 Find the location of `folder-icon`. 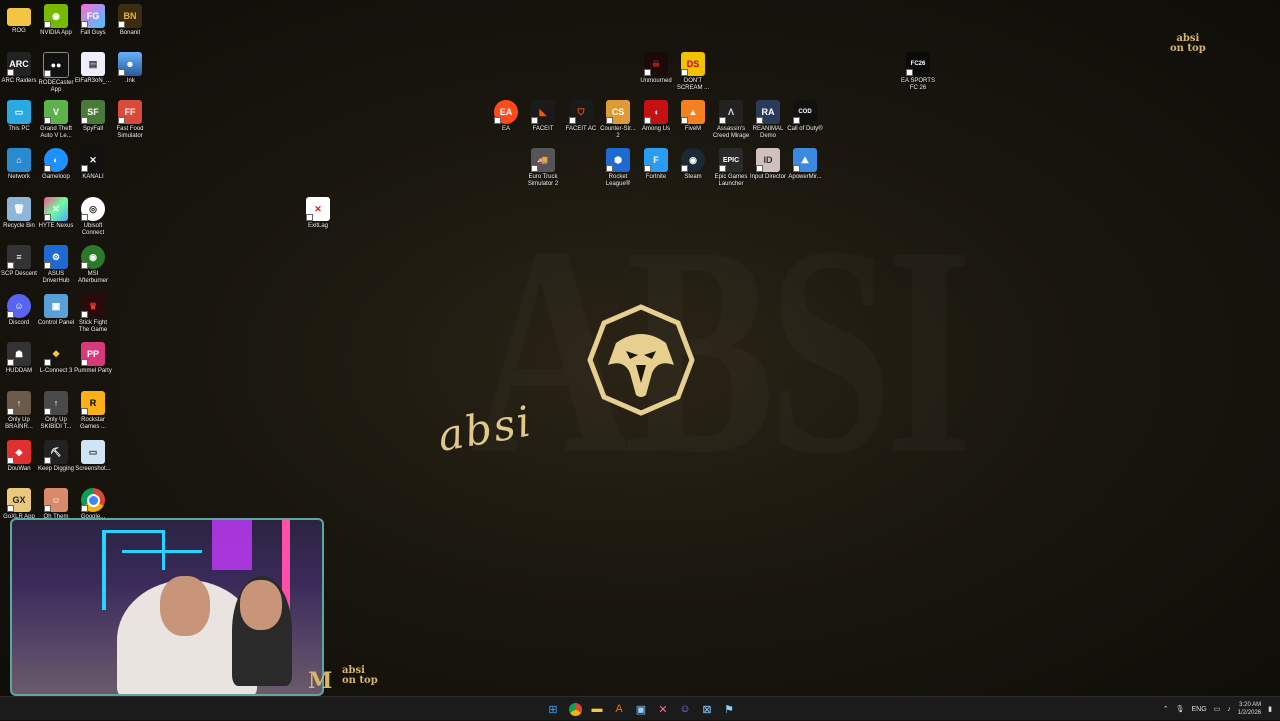

folder-icon is located at coordinates (19, 17).